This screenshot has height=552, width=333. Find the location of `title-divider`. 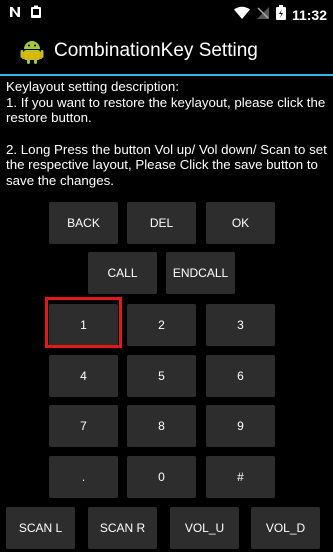

title-divider is located at coordinates (166, 75).